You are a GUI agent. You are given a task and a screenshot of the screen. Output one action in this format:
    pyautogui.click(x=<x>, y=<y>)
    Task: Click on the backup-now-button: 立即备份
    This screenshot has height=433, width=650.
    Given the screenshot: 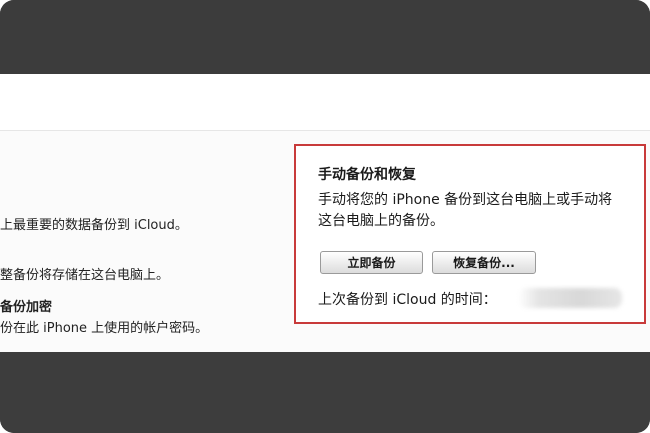 What is the action you would take?
    pyautogui.click(x=371, y=262)
    